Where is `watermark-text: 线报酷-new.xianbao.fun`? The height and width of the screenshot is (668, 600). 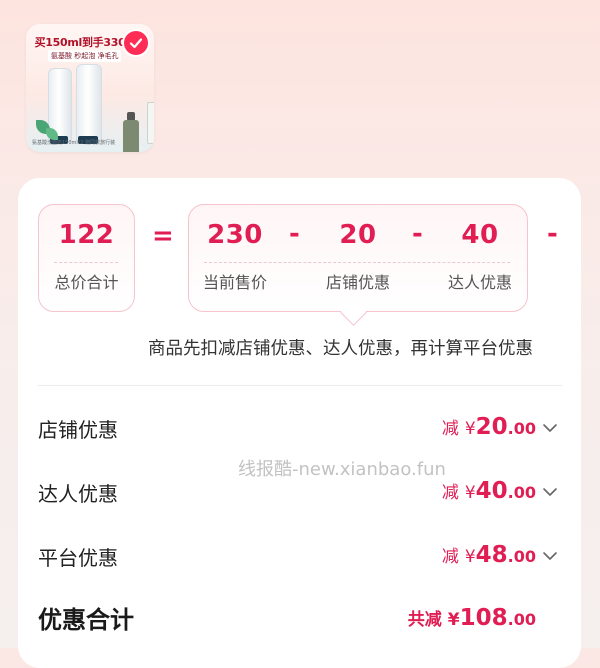 watermark-text: 线报酷-new.xianbao.fun is located at coordinates (342, 469).